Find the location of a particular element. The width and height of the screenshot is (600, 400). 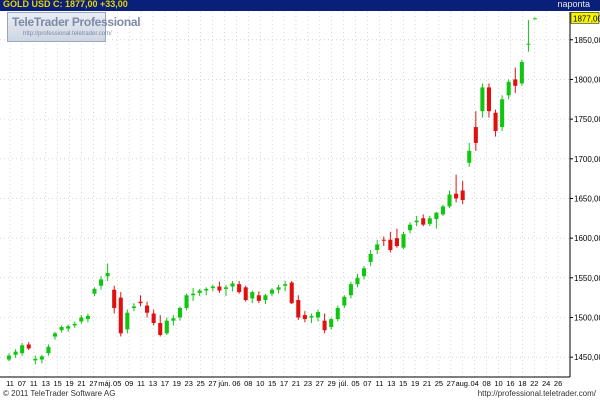

footer-link: http://professional.teletrader.com/ is located at coordinates (537, 393).